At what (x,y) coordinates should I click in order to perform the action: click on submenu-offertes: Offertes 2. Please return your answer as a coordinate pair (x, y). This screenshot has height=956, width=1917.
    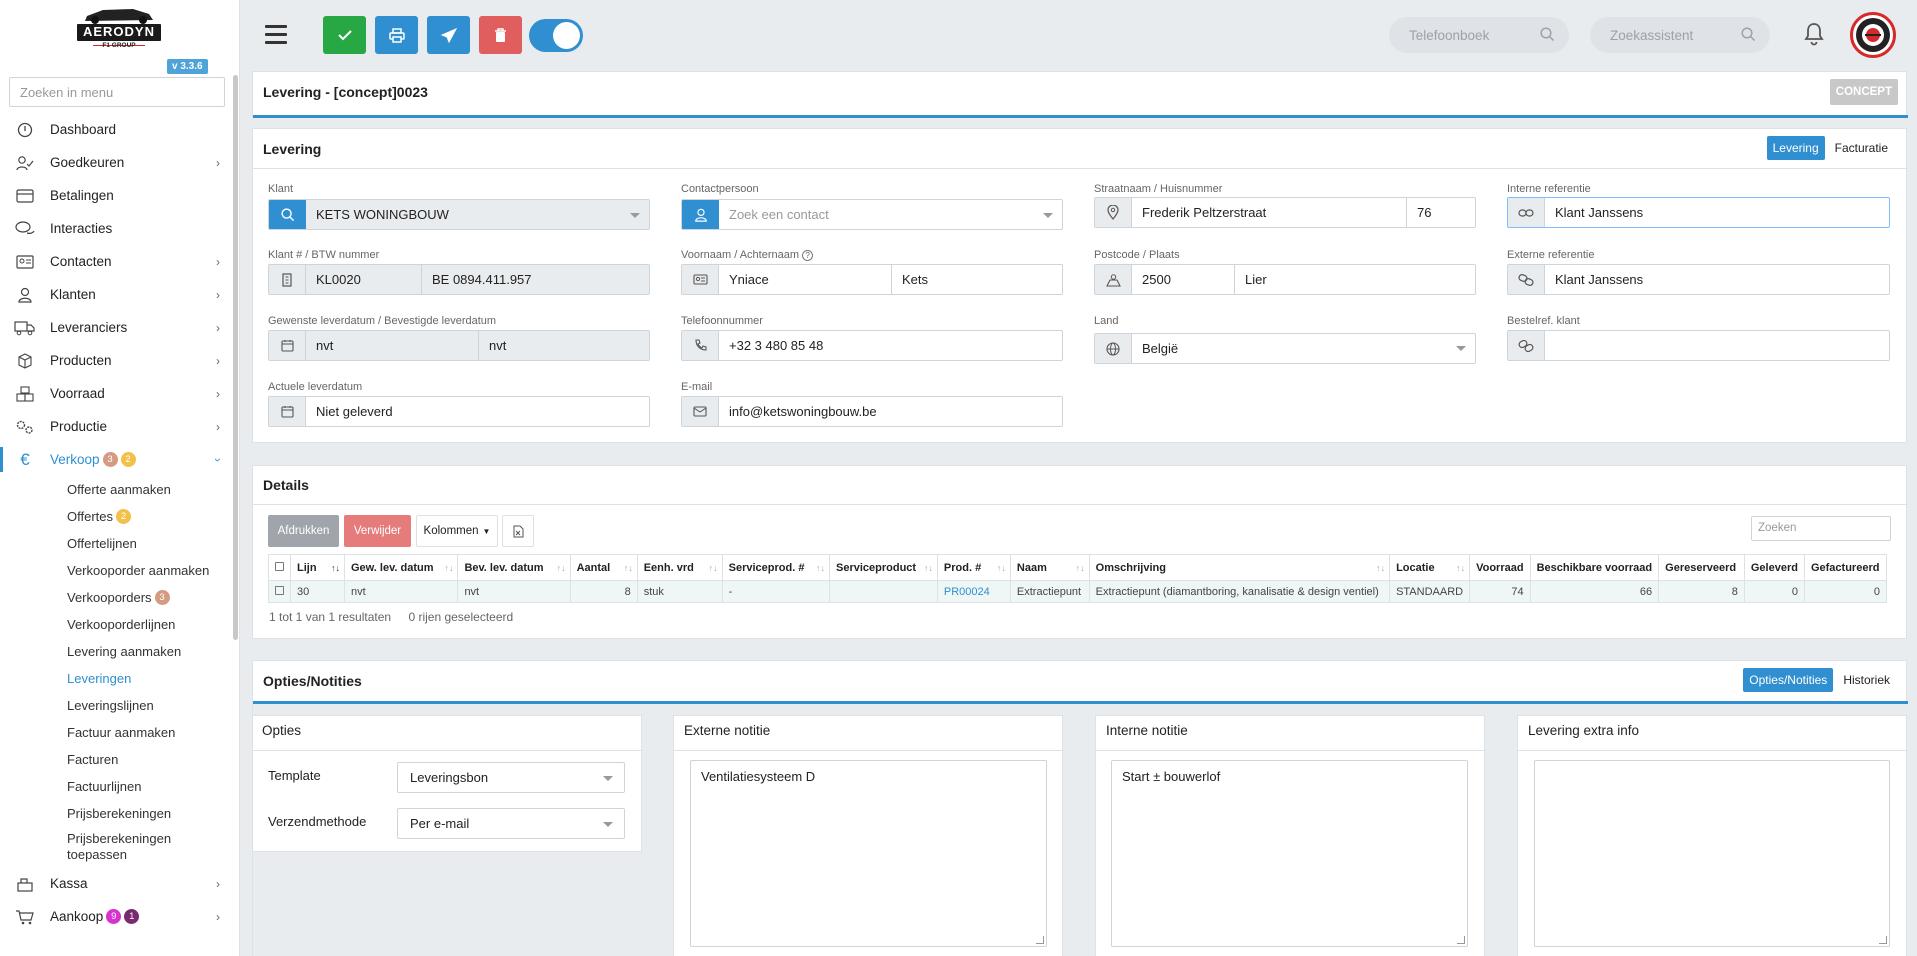
    Looking at the image, I should click on (116, 516).